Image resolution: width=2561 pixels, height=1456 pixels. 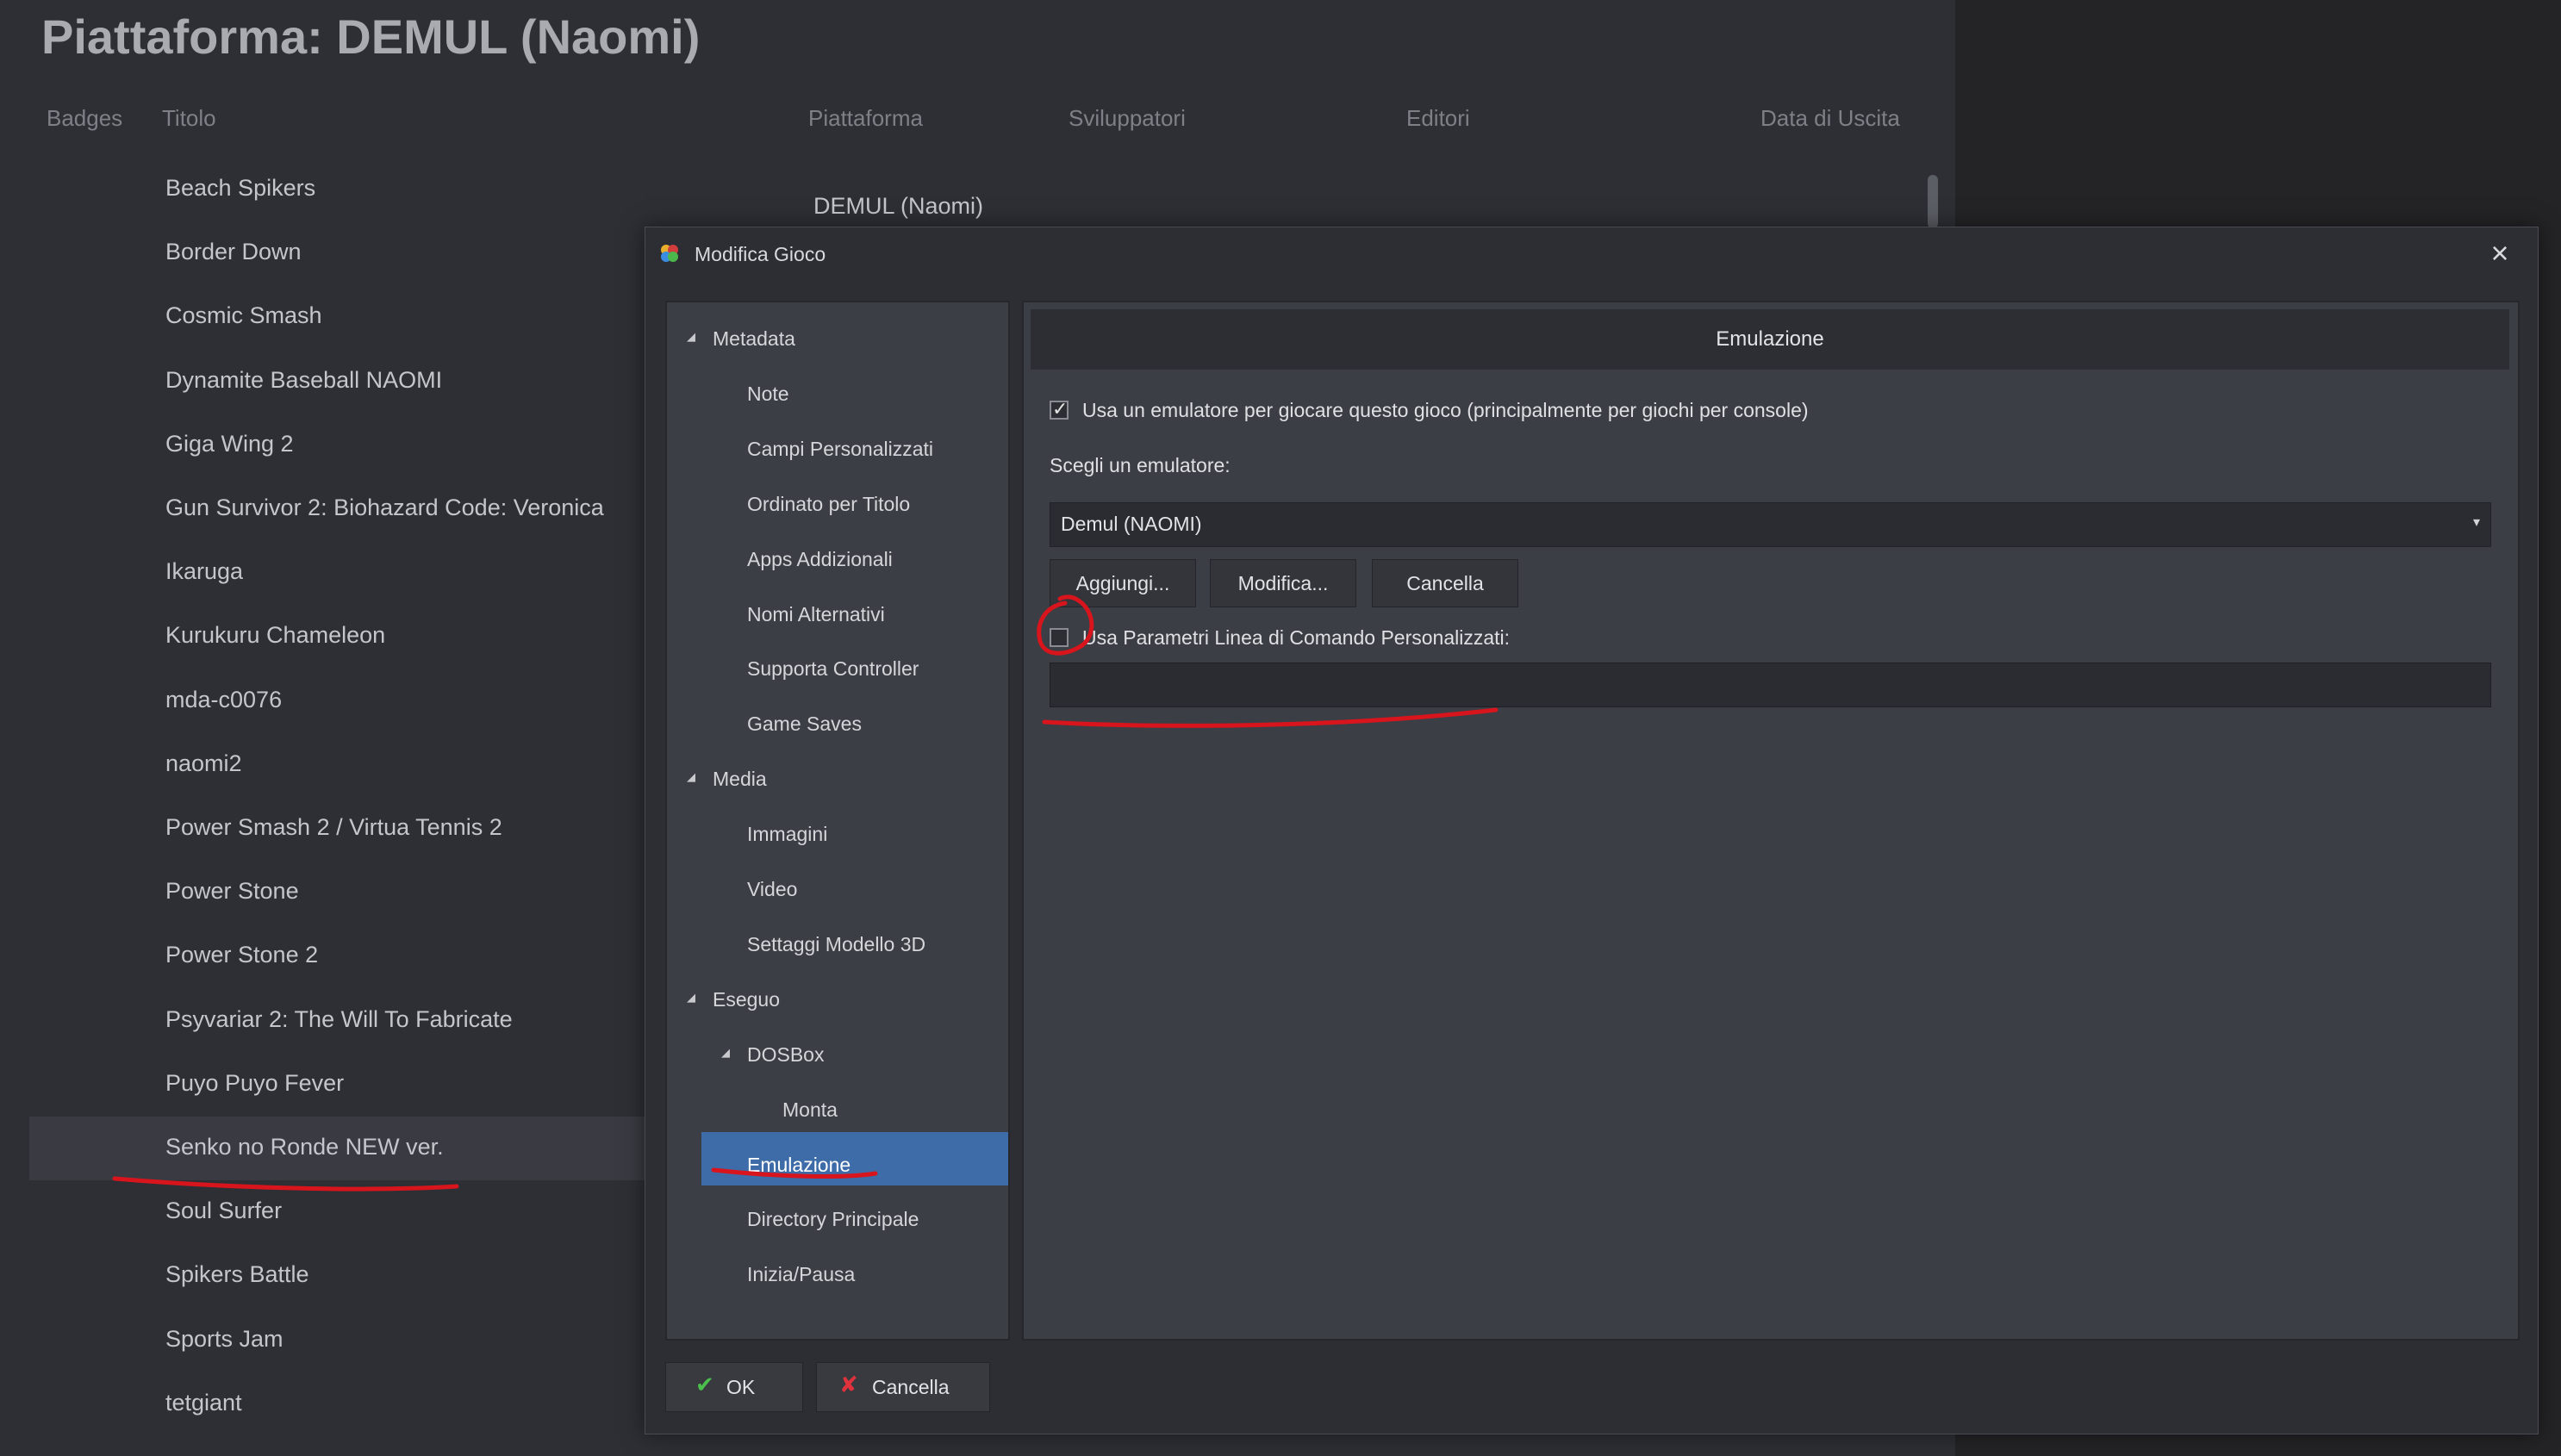 What do you see at coordinates (339, 956) in the screenshot?
I see `game-list-row: Power Stone 2` at bounding box center [339, 956].